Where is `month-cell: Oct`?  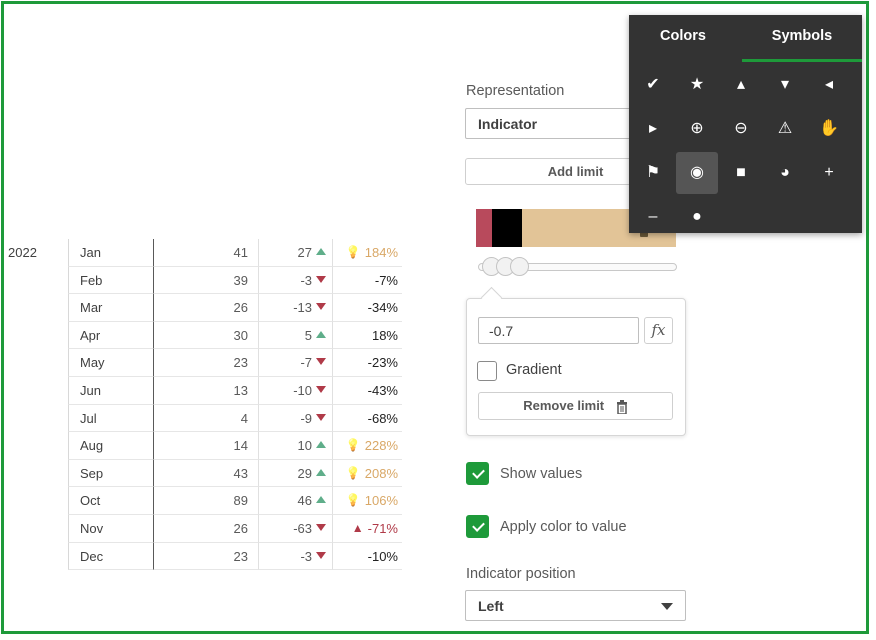
month-cell: Oct is located at coordinates (110, 501).